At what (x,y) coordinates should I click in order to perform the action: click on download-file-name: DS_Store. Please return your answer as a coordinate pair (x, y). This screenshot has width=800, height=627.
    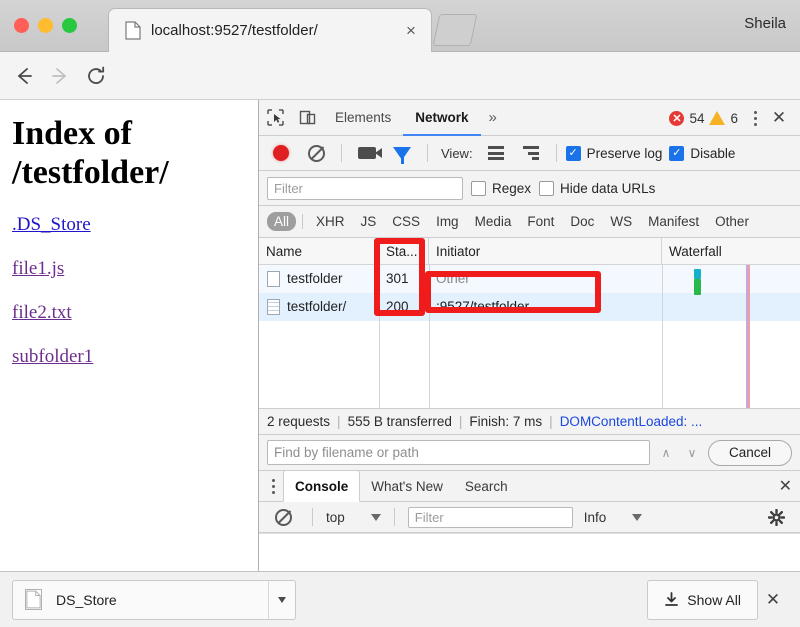
    Looking at the image, I should click on (86, 599).